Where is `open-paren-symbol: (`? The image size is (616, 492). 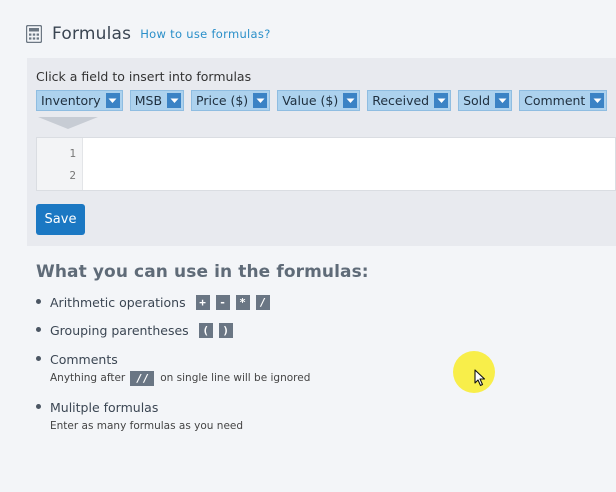 open-paren-symbol: ( is located at coordinates (205, 330).